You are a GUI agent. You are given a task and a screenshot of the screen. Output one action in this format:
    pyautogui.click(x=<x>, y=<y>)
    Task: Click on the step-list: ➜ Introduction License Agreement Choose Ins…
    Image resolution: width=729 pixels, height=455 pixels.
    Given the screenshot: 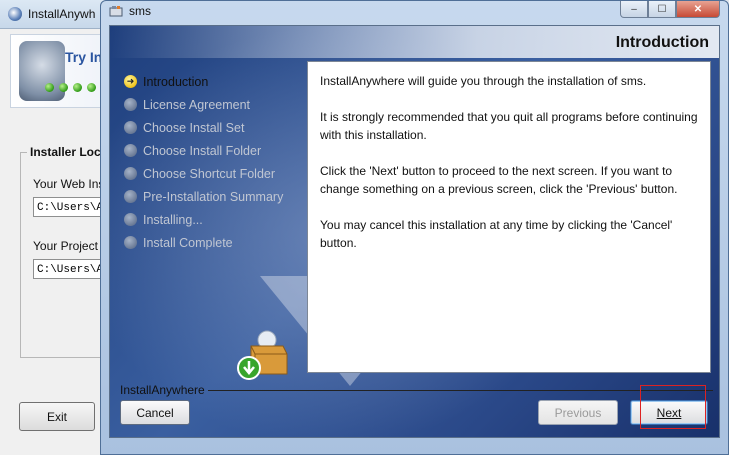 What is the action you would take?
    pyautogui.click(x=203, y=162)
    